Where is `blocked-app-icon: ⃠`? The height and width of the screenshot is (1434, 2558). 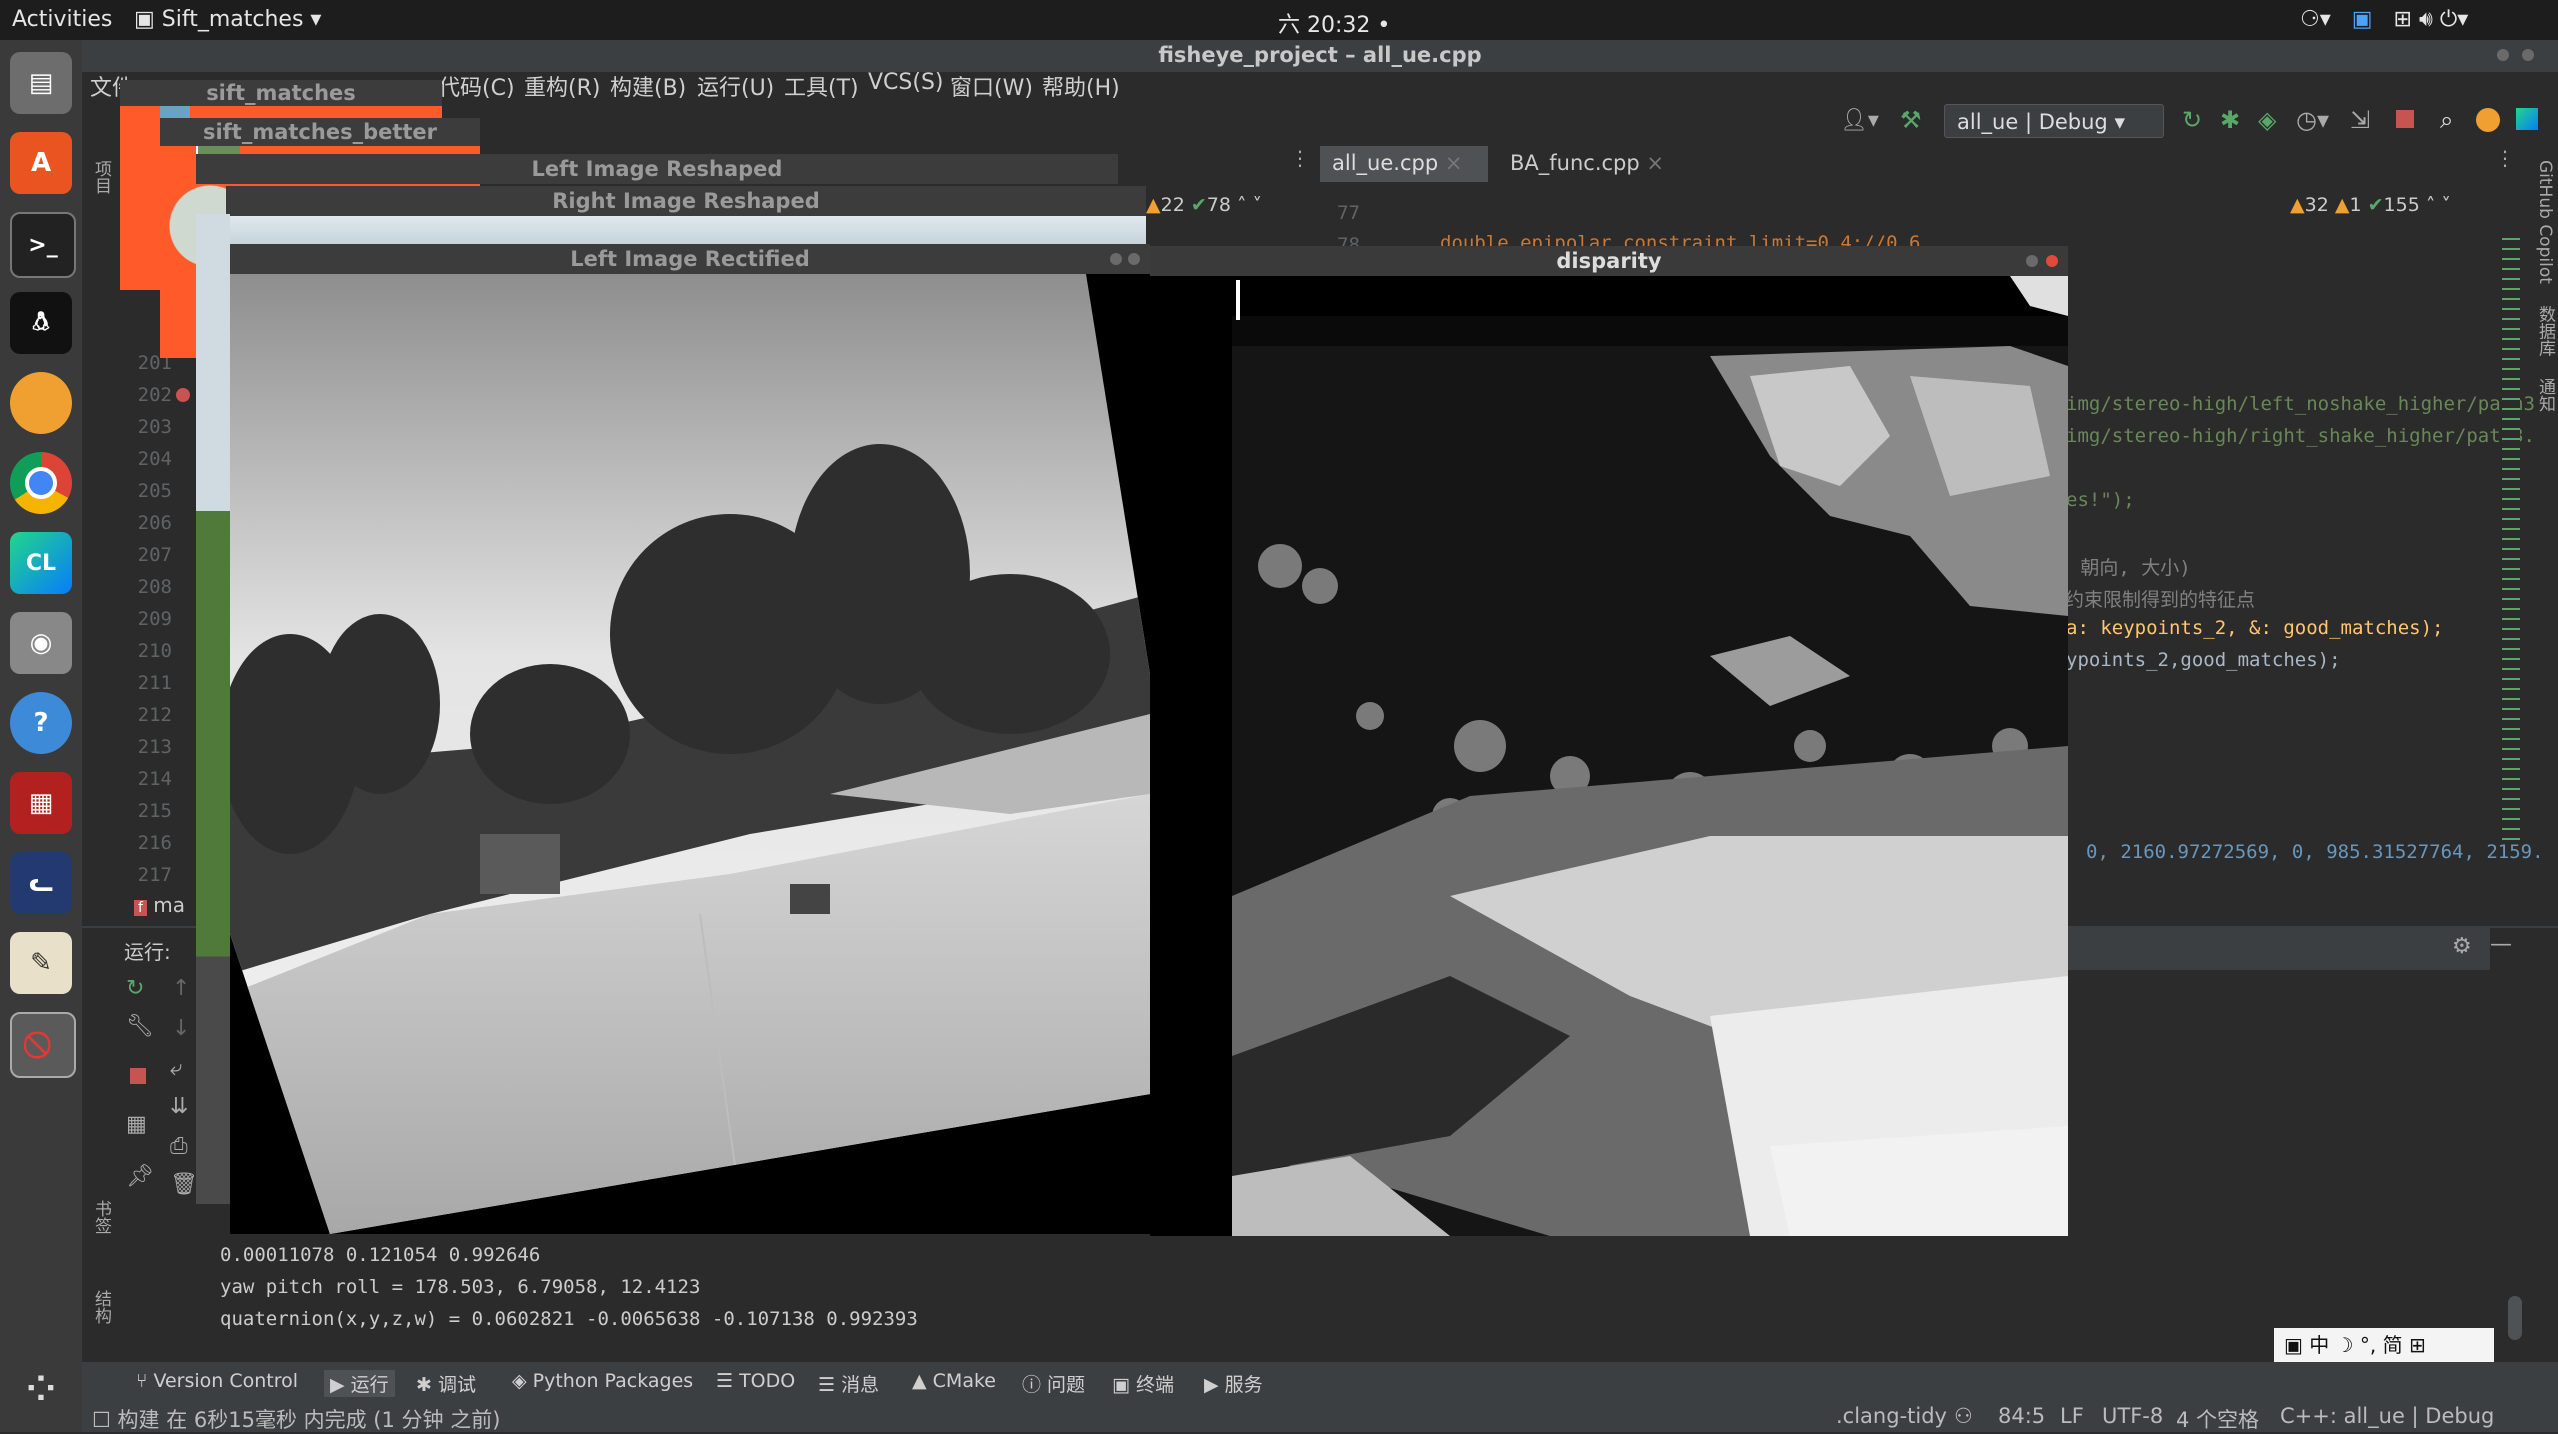
blocked-app-icon: ⃠ is located at coordinates (43, 1045).